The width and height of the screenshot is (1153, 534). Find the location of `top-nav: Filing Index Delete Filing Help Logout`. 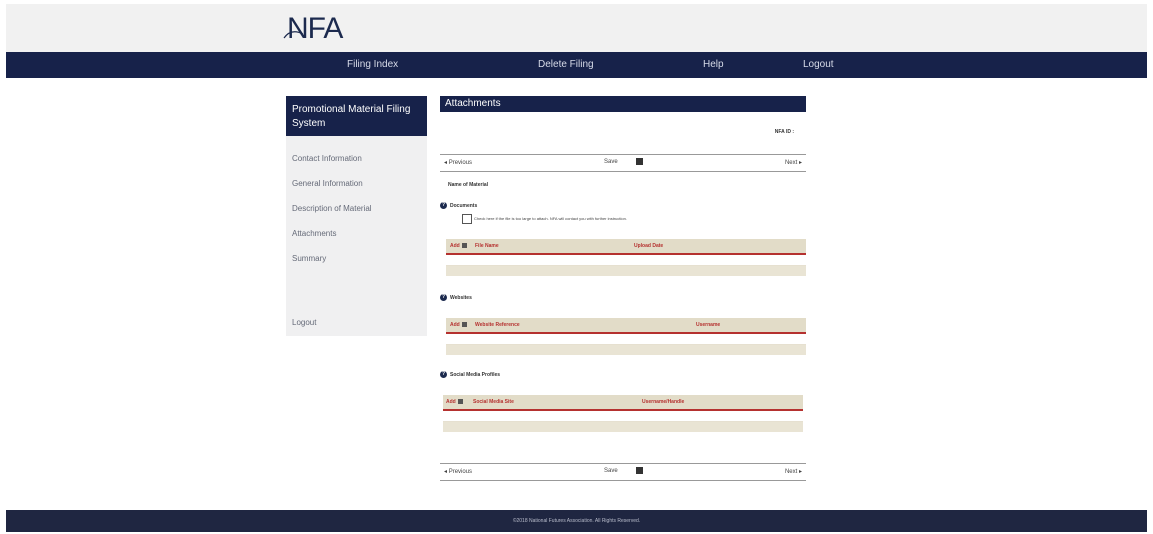

top-nav: Filing Index Delete Filing Help Logout is located at coordinates (576, 65).